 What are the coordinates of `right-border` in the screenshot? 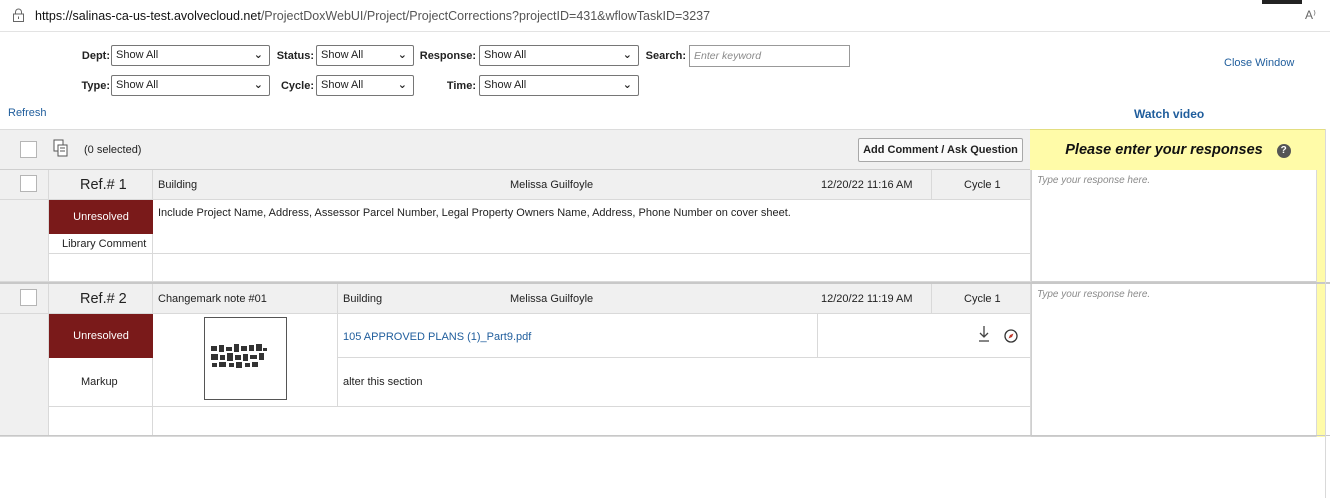 It's located at (1325, 313).